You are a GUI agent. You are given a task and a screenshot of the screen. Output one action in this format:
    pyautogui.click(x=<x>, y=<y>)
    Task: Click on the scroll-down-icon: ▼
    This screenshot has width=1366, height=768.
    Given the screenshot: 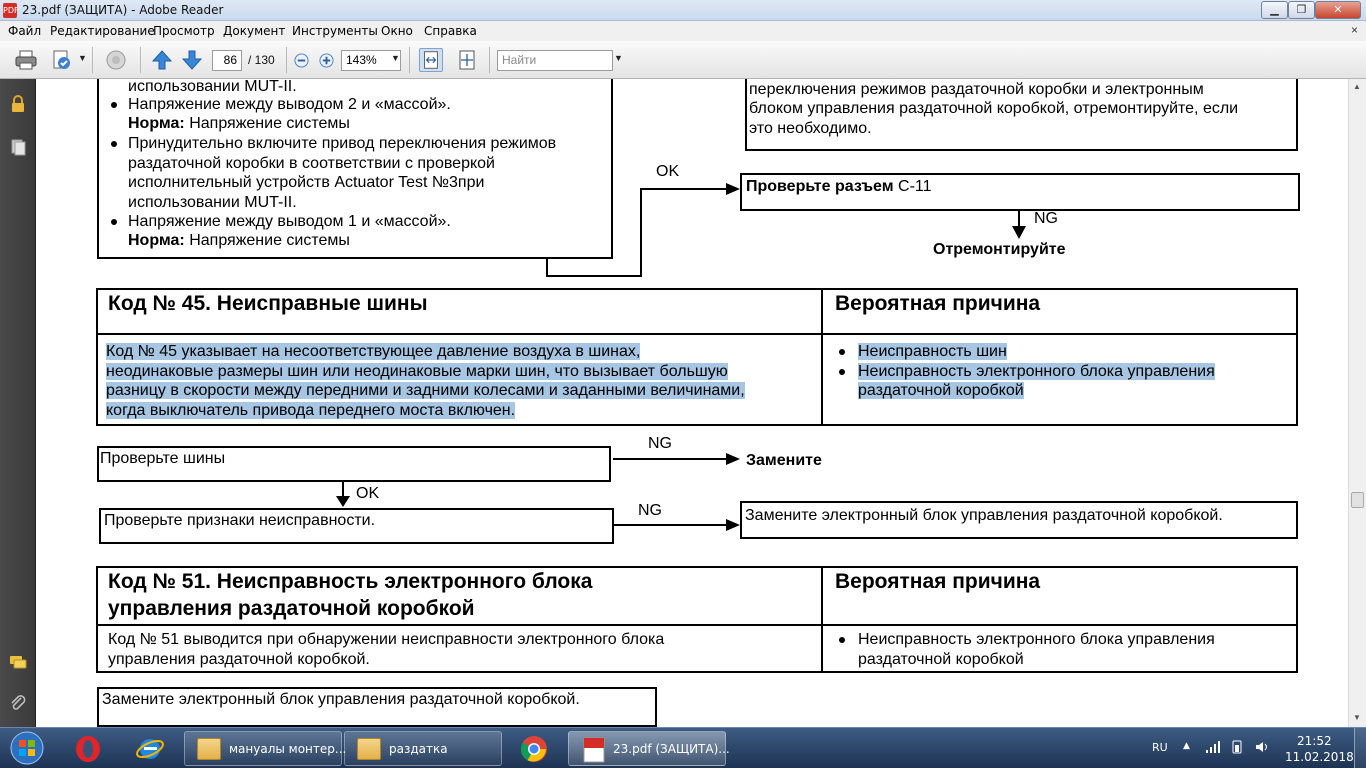 What is the action you would take?
    pyautogui.click(x=1357, y=717)
    